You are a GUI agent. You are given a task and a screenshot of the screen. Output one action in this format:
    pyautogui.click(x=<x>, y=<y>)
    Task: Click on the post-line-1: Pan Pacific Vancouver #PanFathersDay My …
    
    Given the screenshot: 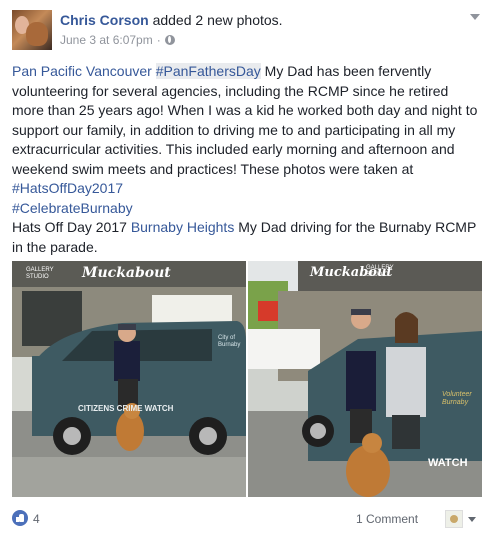 What is the action you would take?
    pyautogui.click(x=249, y=72)
    